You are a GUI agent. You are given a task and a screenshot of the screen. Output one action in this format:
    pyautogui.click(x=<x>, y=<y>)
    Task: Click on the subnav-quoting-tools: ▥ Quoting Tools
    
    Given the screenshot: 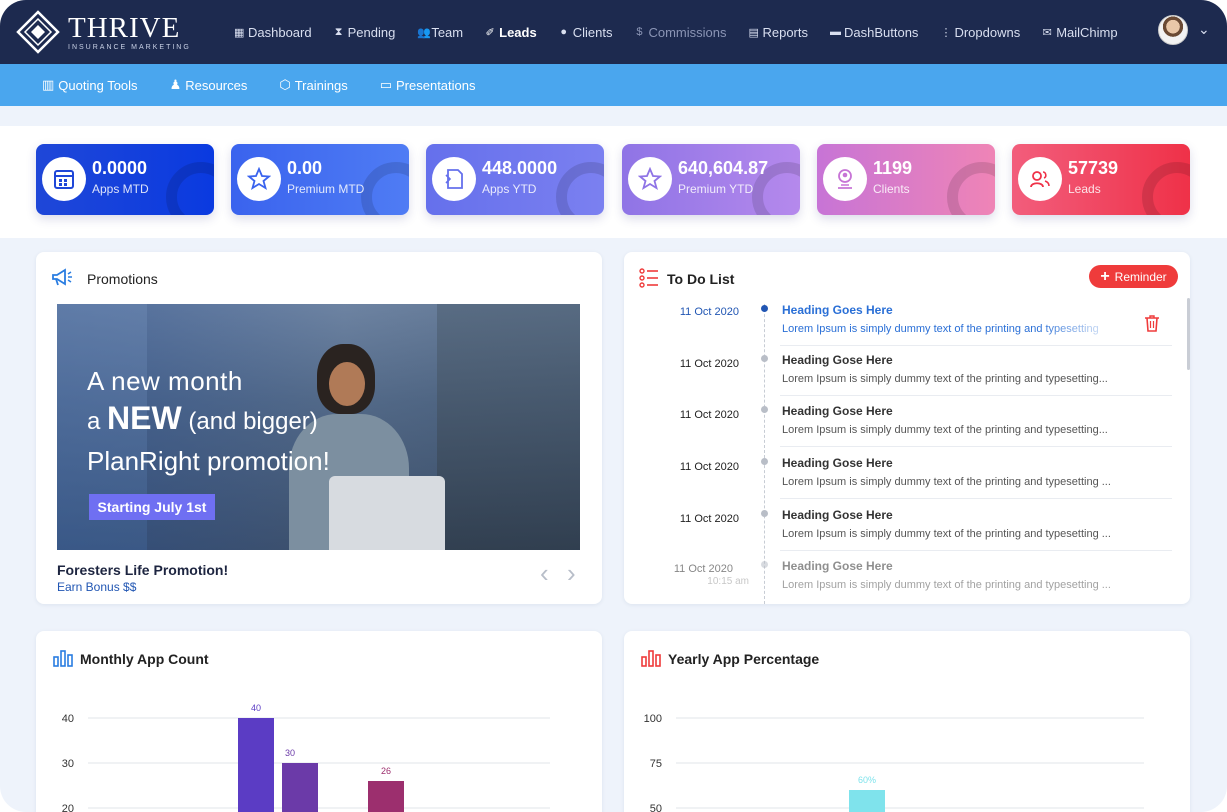 What is the action you would take?
    pyautogui.click(x=90, y=85)
    